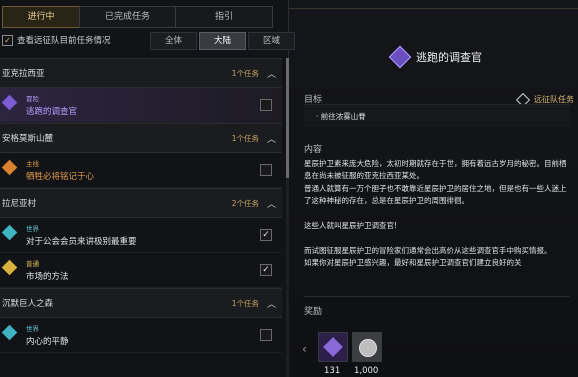 This screenshot has width=578, height=377. Describe the element at coordinates (141, 303) in the screenshot. I see `region-header: 沉默巨人之森 1个任务 ︿` at that location.